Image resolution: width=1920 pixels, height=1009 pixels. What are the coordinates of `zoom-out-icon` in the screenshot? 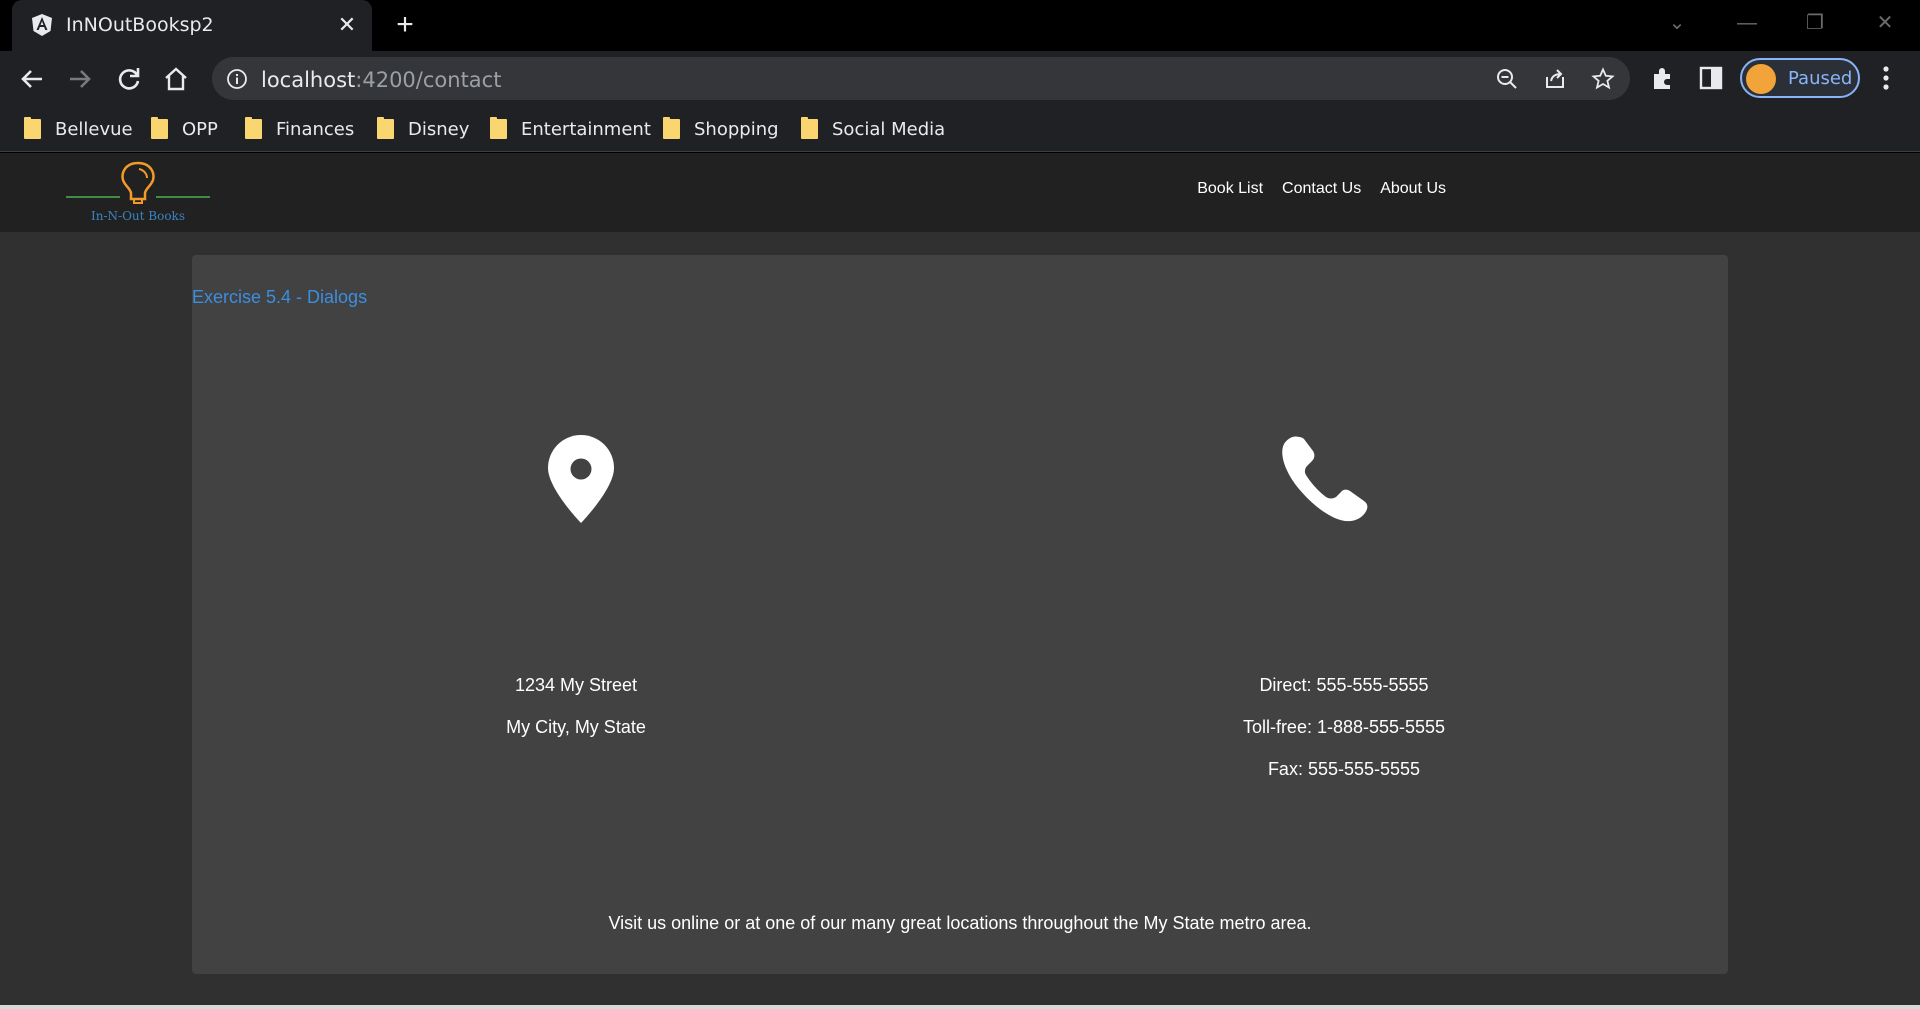 It's located at (1507, 79).